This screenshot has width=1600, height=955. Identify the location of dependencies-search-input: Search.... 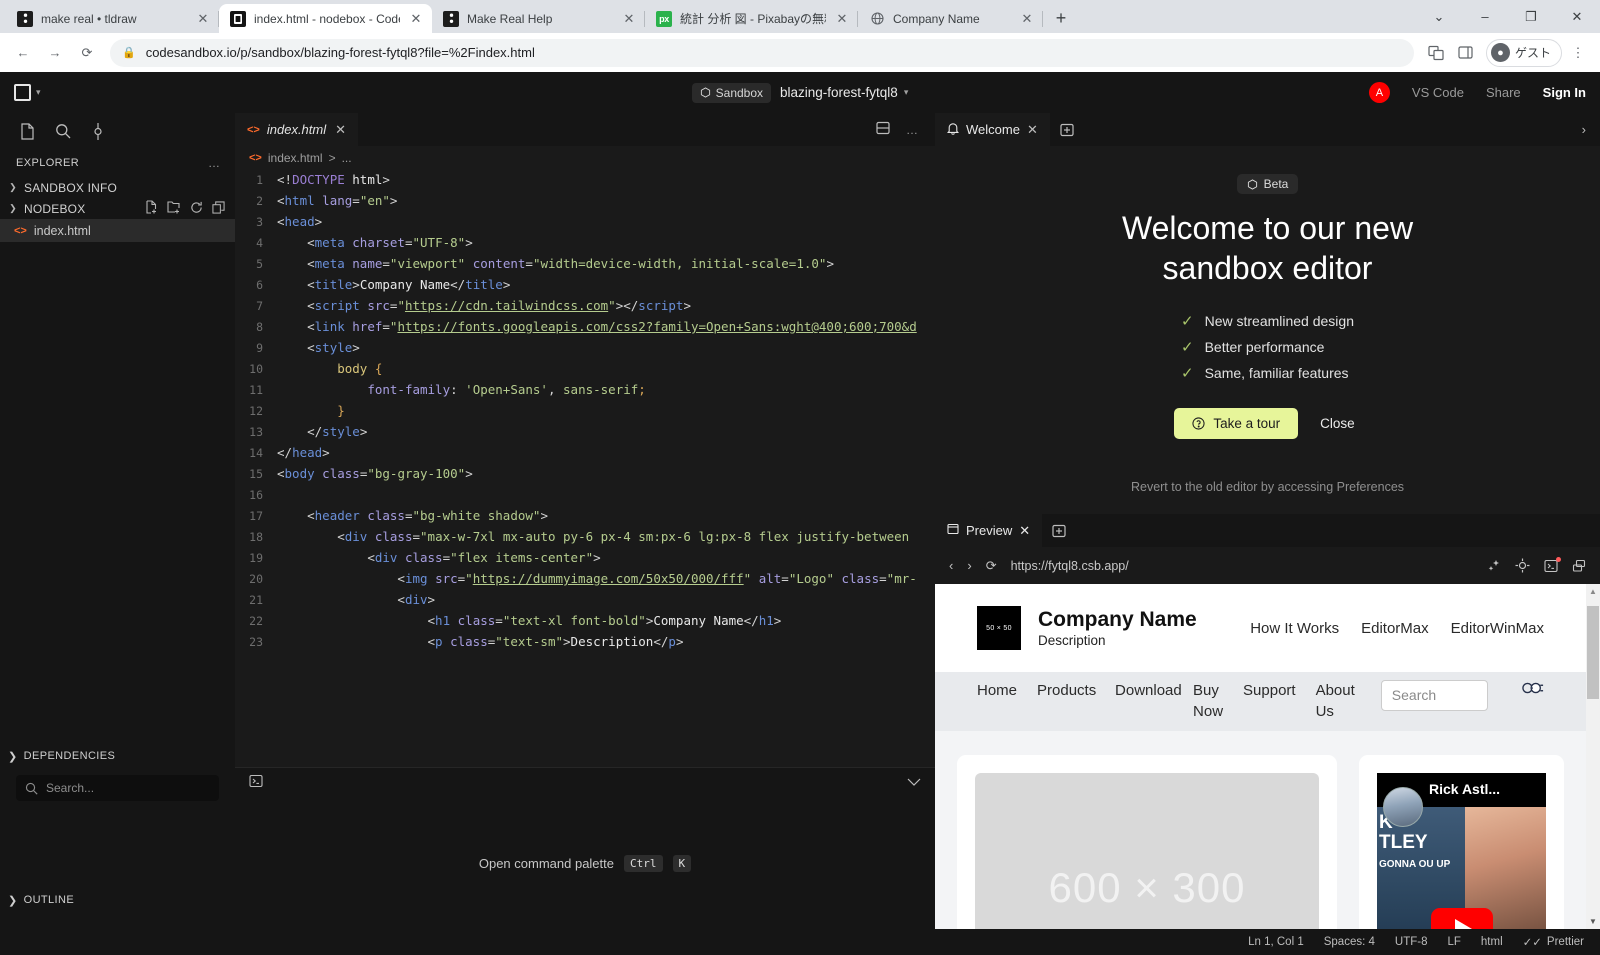
(117, 788).